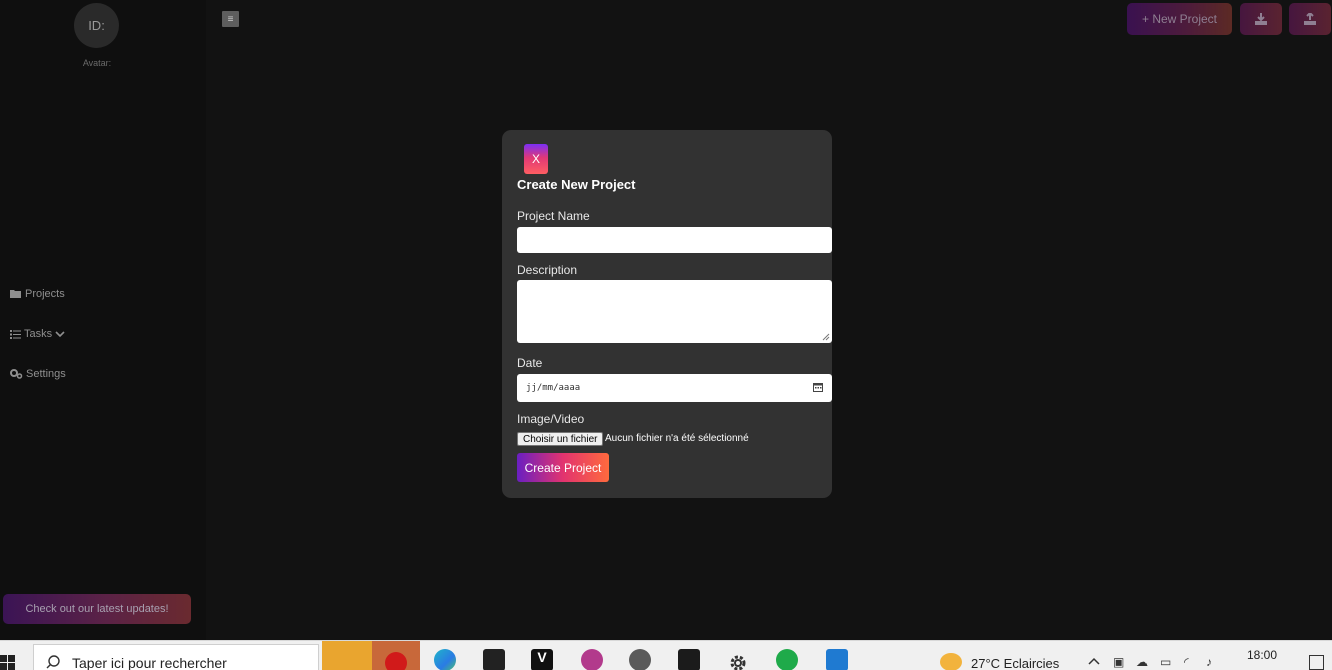  Describe the element at coordinates (97, 609) in the screenshot. I see `latest-updates-button: Check out our latest updates!` at that location.